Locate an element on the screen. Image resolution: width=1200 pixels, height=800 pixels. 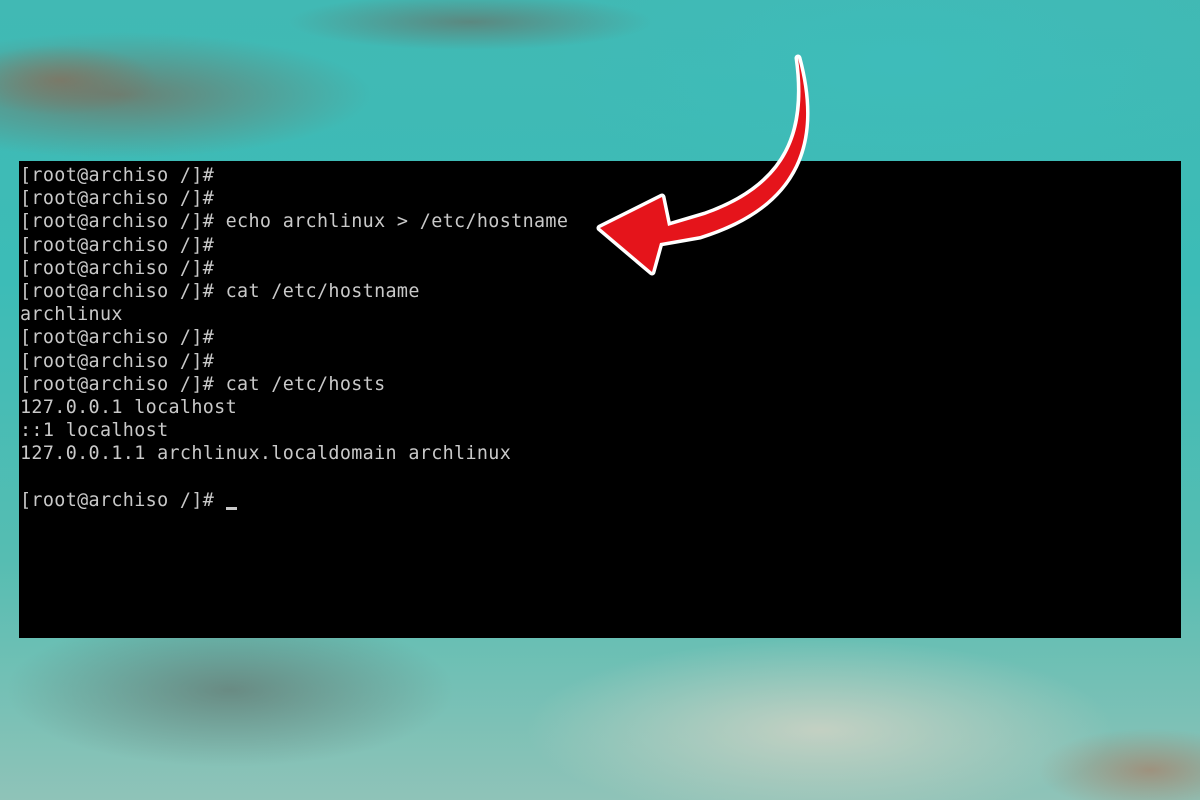
terminal-output-hosts-line: 127.0.0.1 localhost is located at coordinates (129, 407).